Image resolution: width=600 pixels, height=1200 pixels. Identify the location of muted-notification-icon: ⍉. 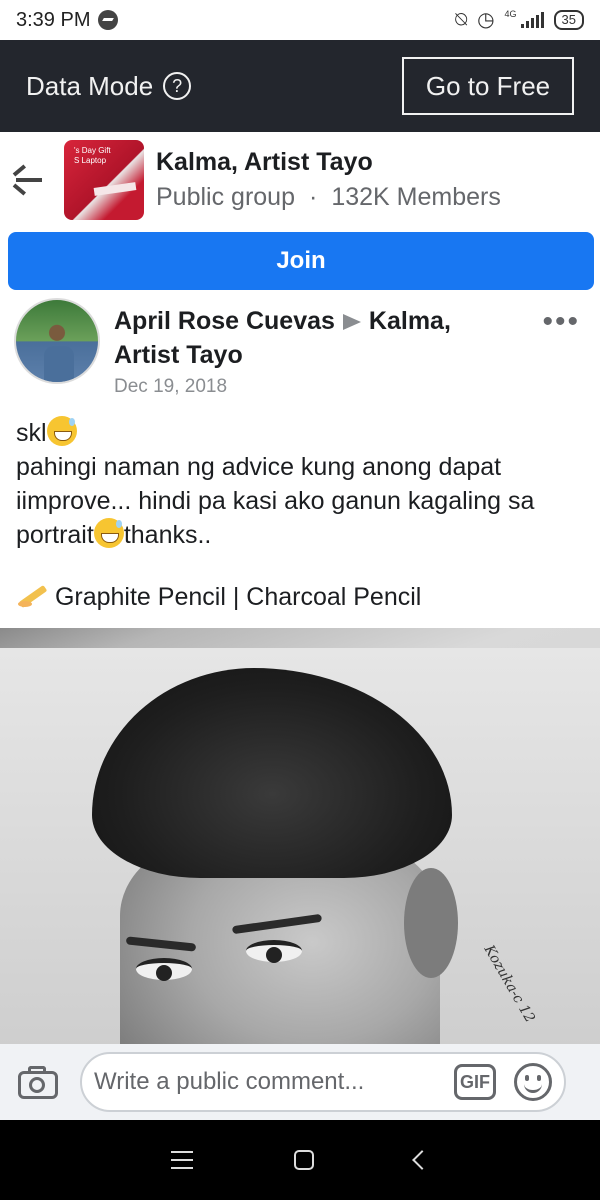
(461, 20).